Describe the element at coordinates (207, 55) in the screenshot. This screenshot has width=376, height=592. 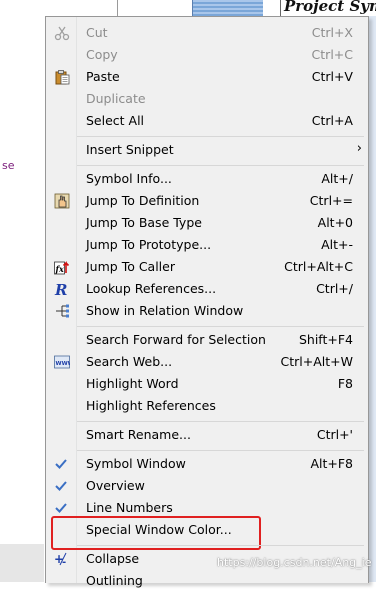
I see `menu-item-copy: Copy Ctrl+C` at that location.